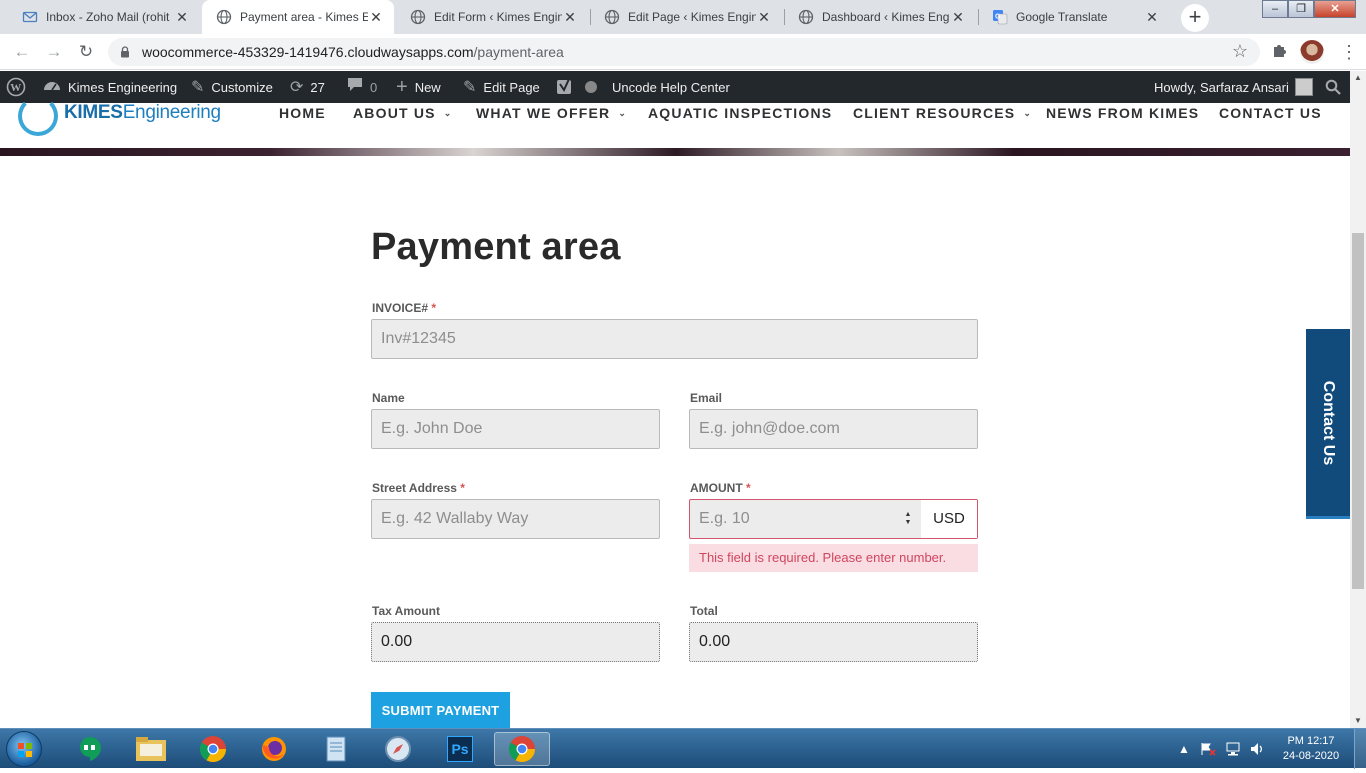 Image resolution: width=1366 pixels, height=773 pixels. Describe the element at coordinates (1335, 9) in the screenshot. I see `close-window-button: ✕` at that location.